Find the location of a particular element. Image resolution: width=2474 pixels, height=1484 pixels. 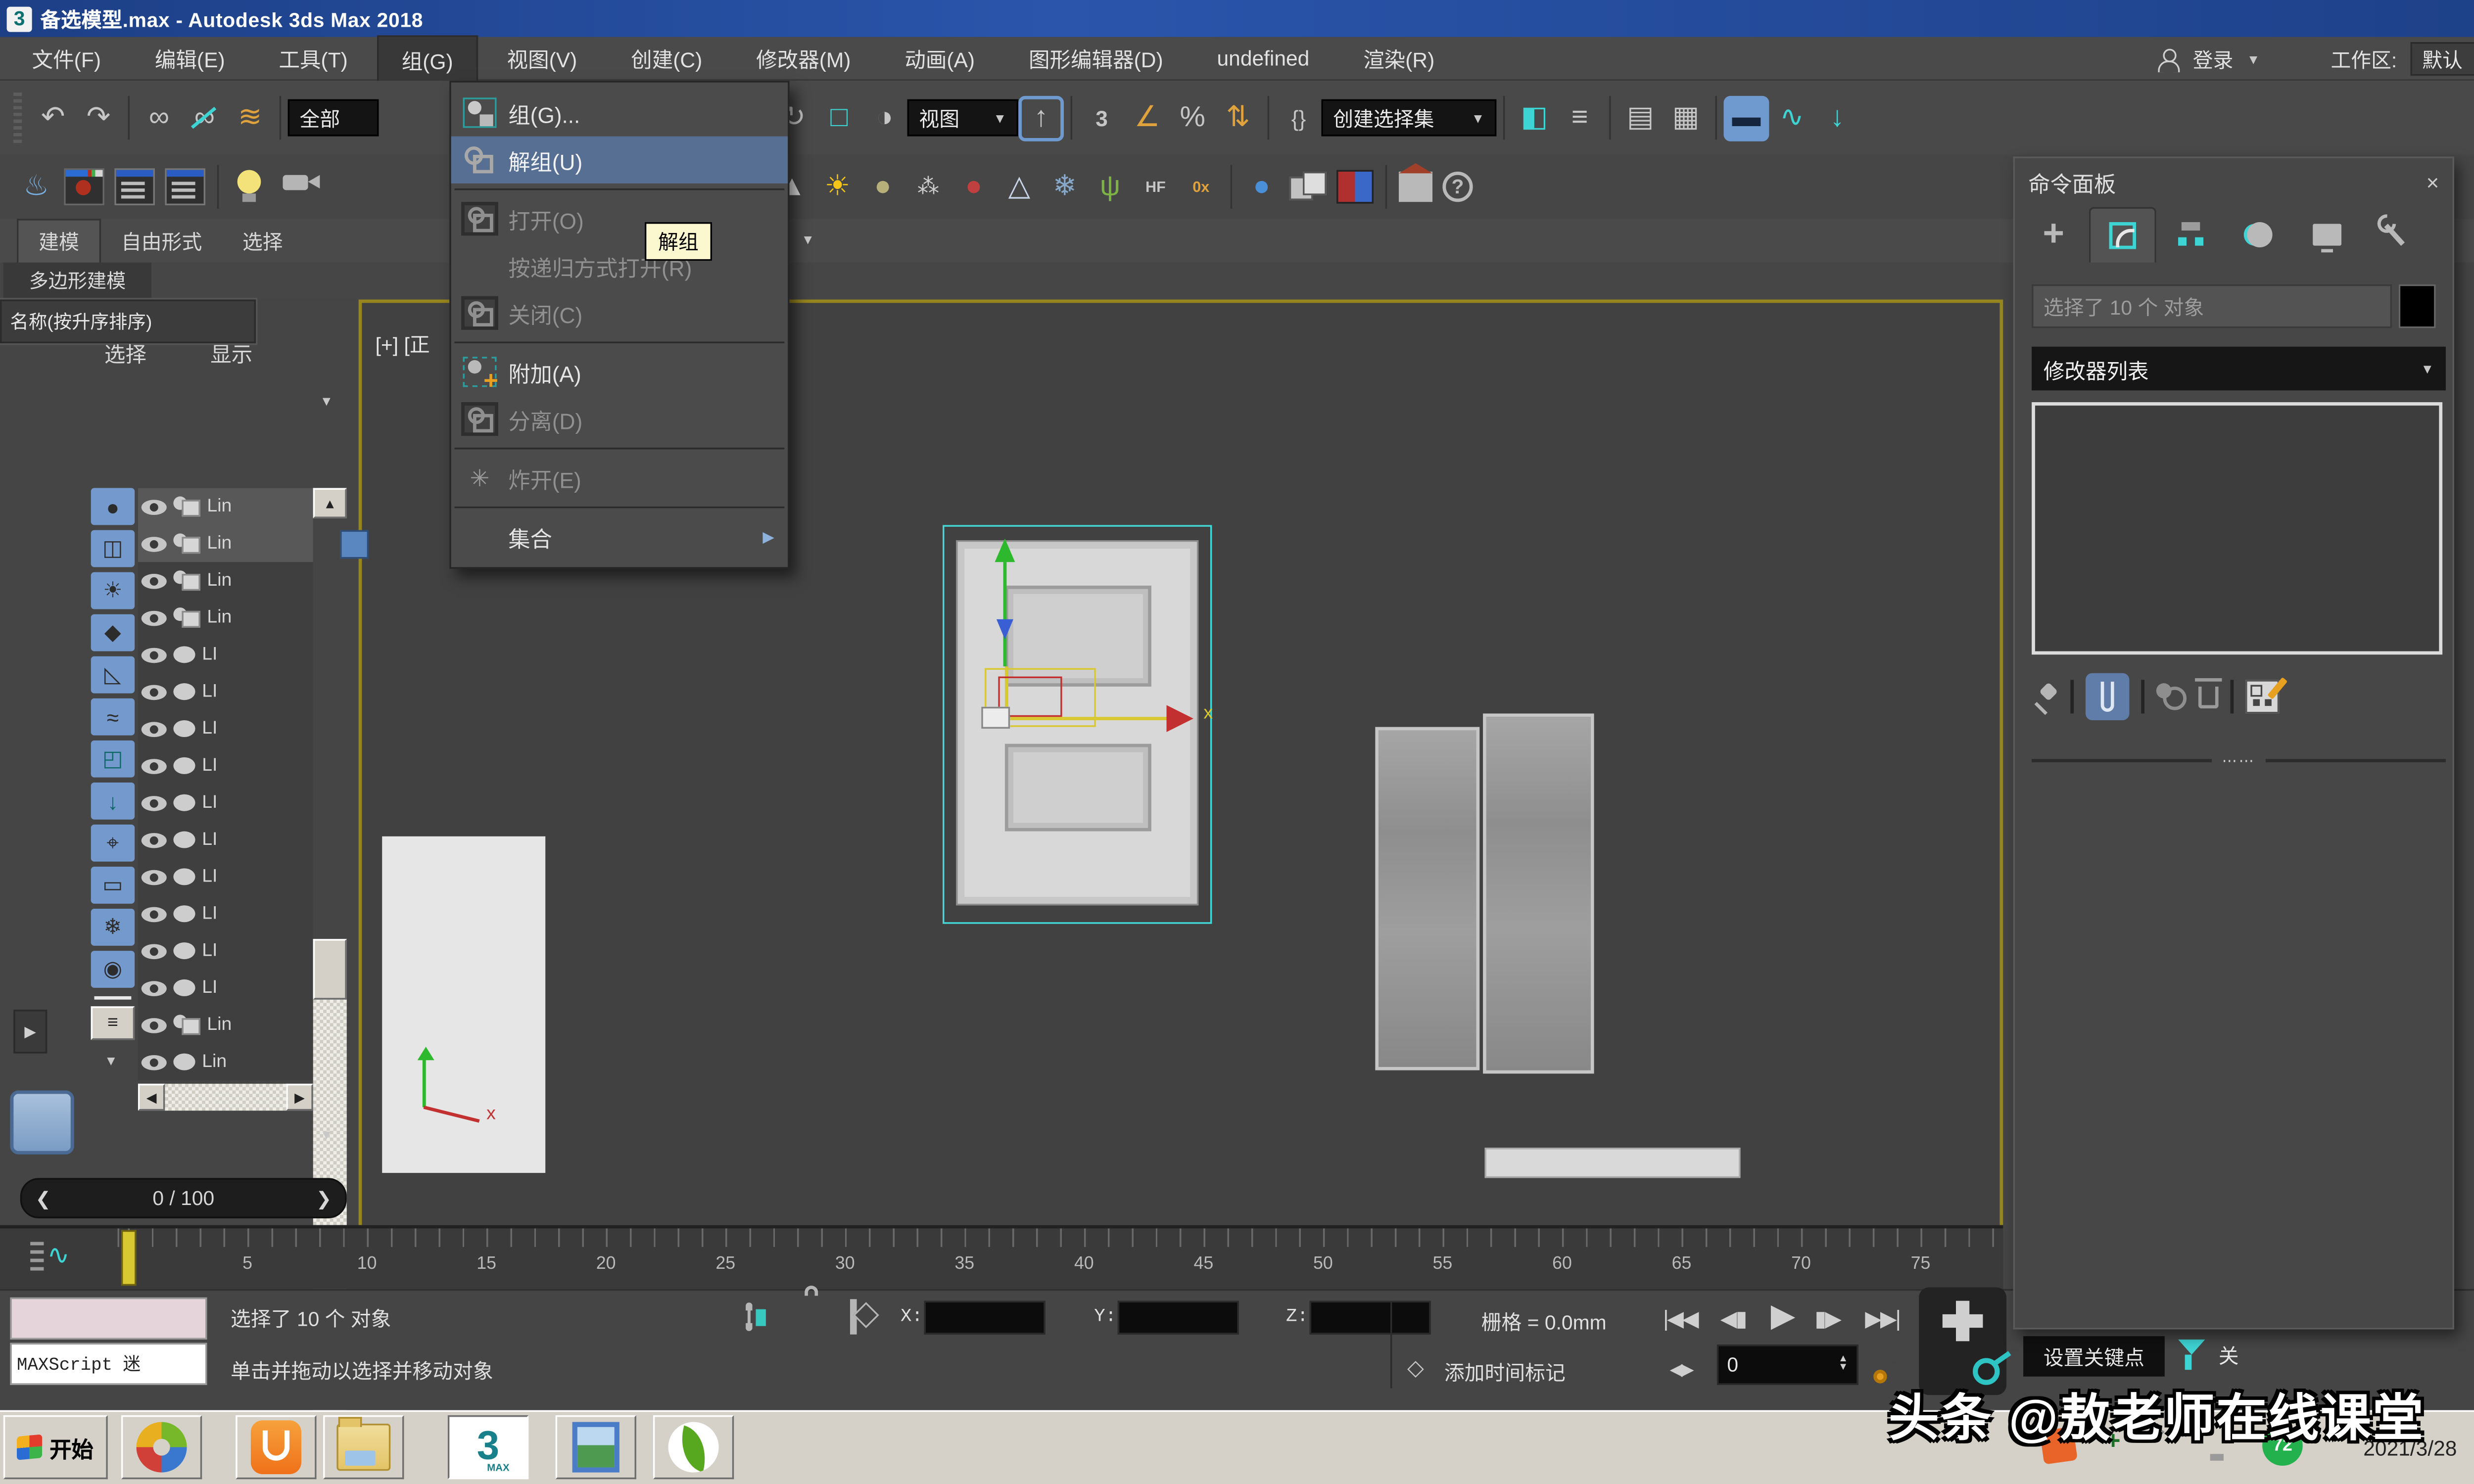

track-bar: 5 10 15 20 25 30 35 40 45 50 55 60 65 70 75 is located at coordinates (1002, 1257).